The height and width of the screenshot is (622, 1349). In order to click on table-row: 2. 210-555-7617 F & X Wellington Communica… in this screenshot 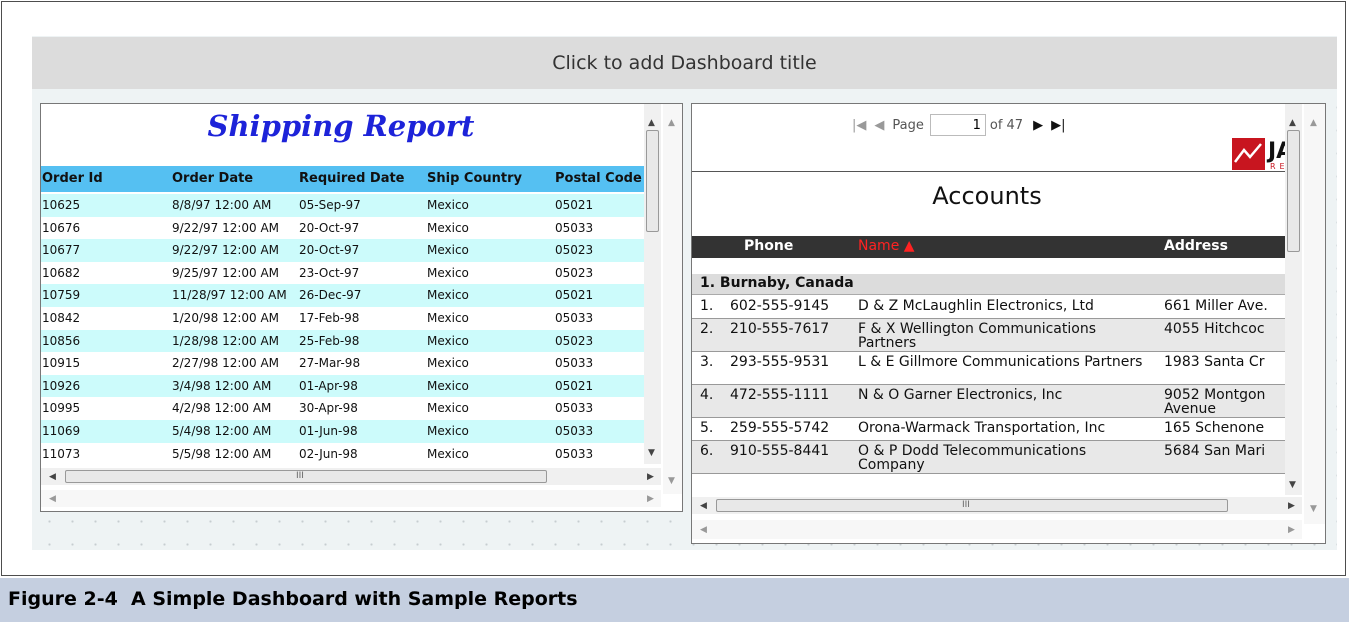, I will do `click(988, 335)`.